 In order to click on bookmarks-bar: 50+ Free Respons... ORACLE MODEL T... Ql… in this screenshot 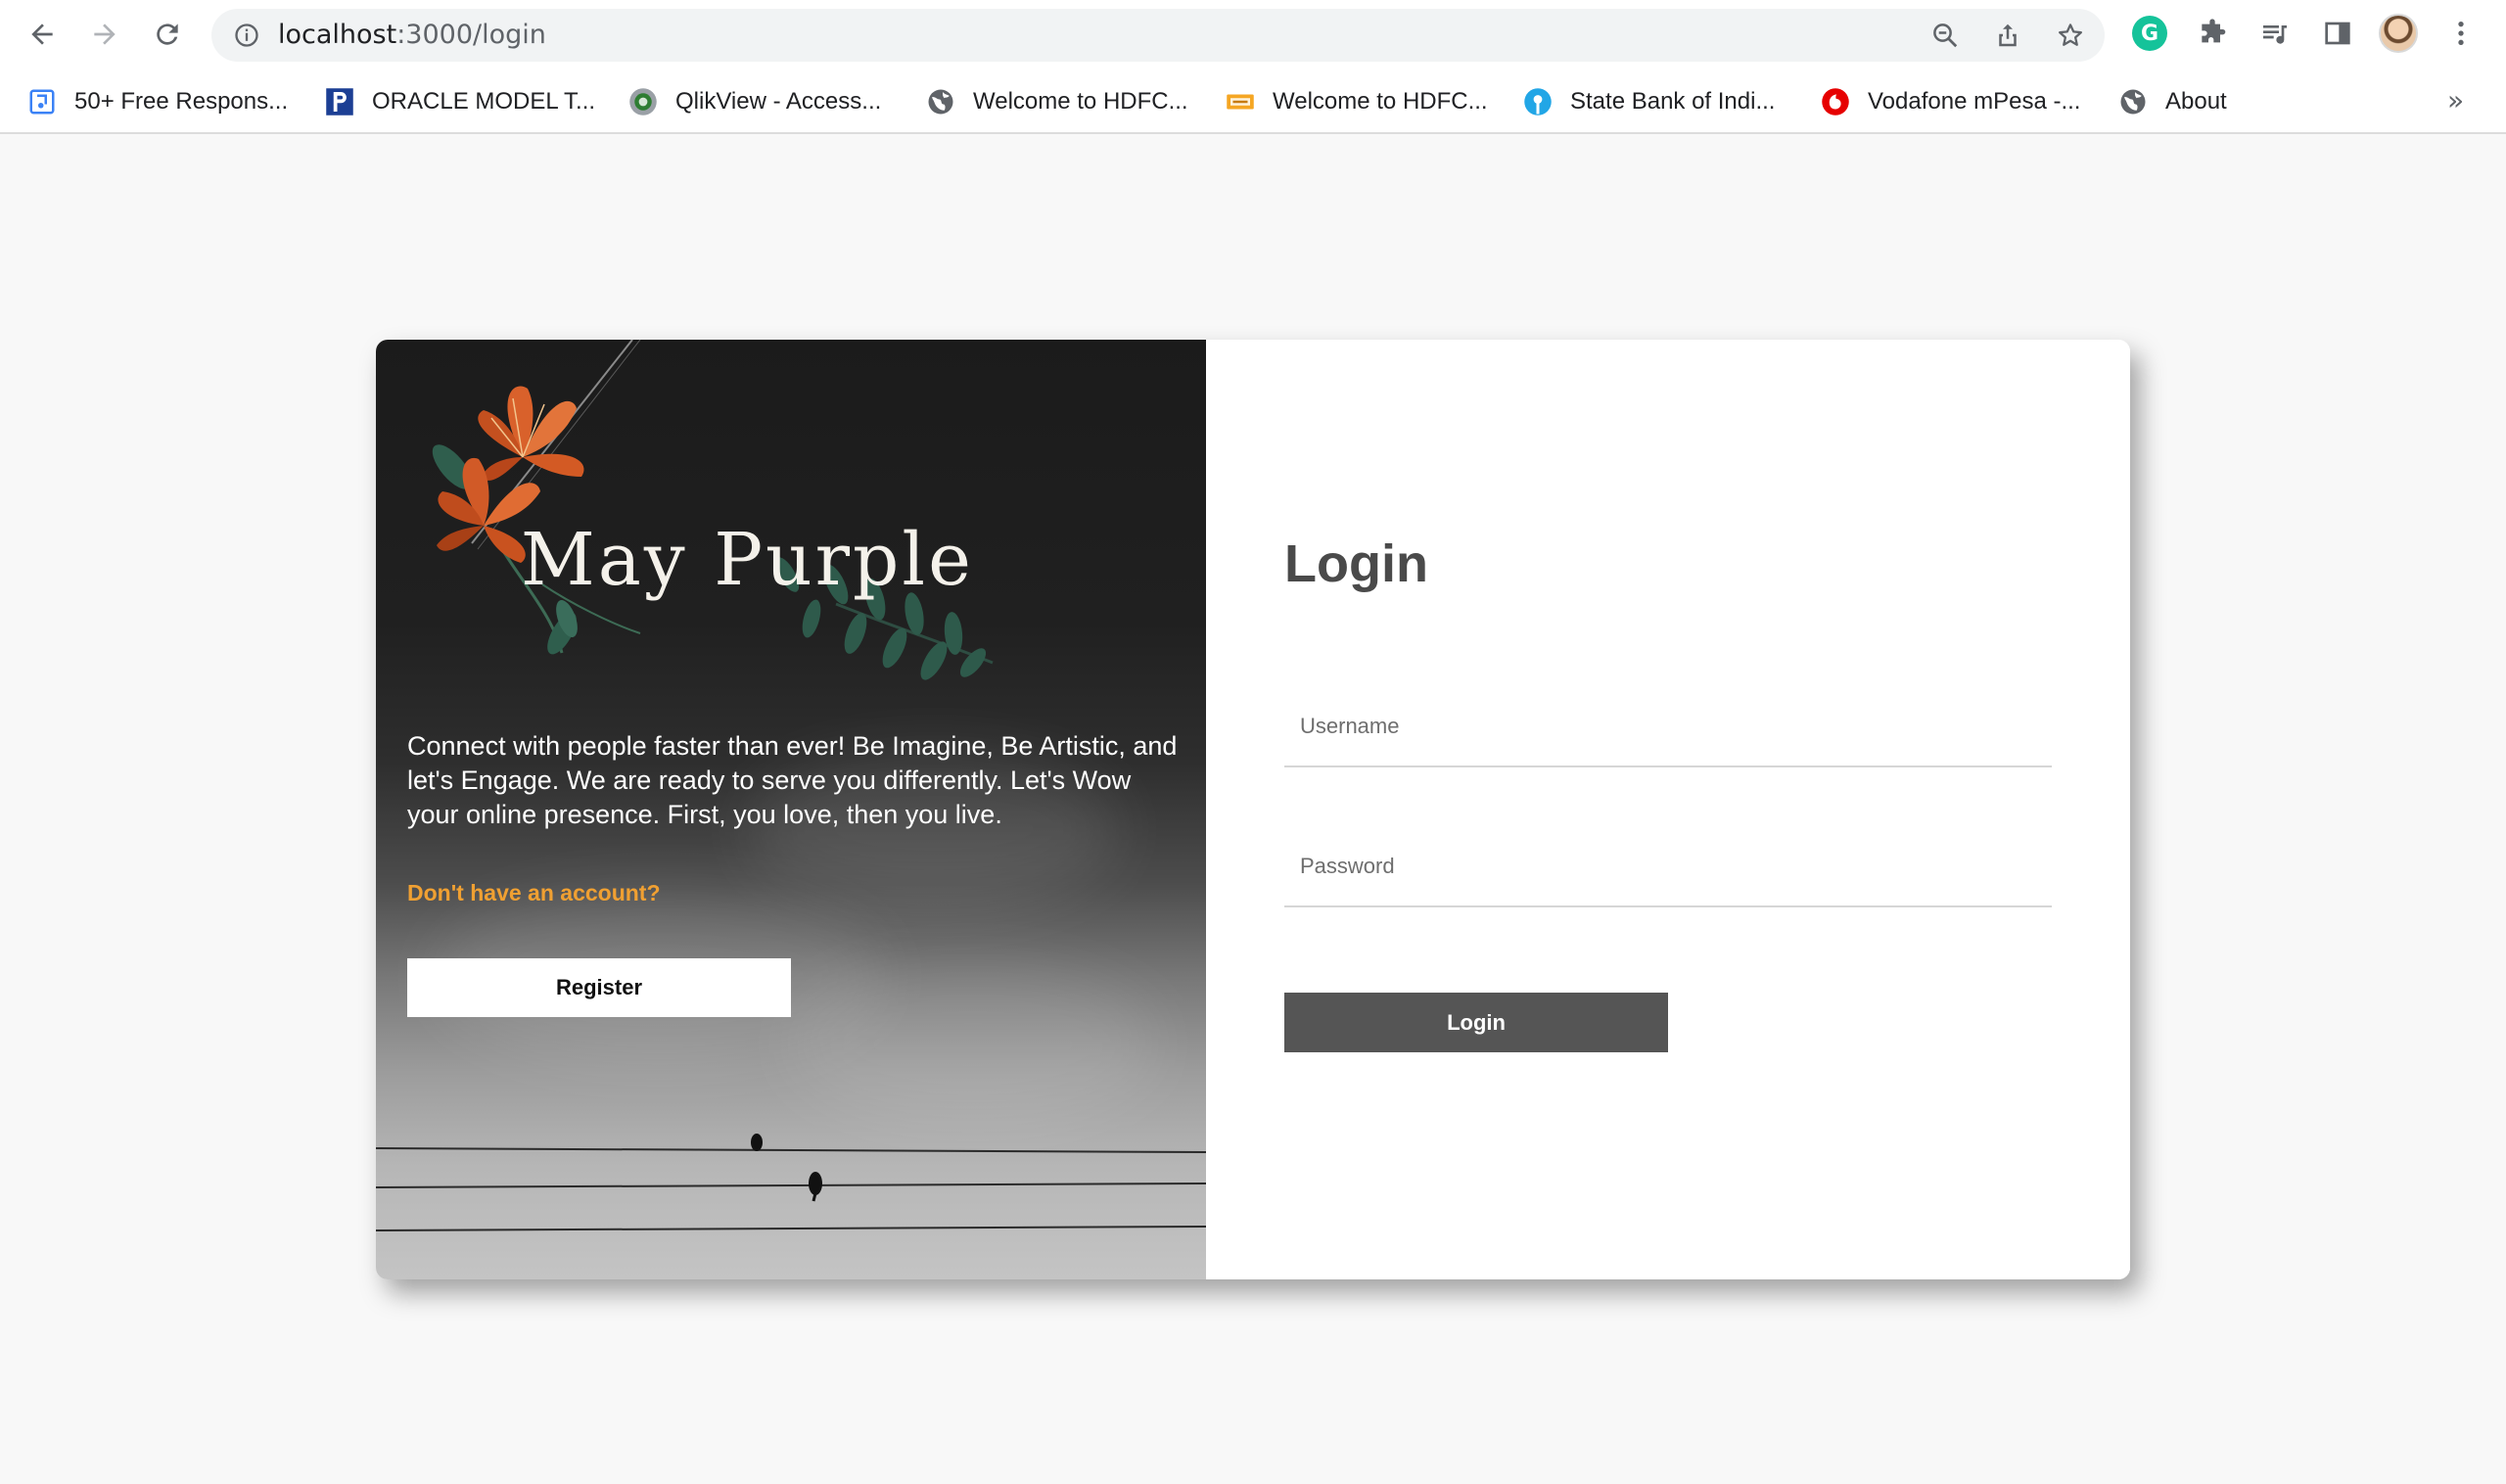, I will do `click(1253, 101)`.